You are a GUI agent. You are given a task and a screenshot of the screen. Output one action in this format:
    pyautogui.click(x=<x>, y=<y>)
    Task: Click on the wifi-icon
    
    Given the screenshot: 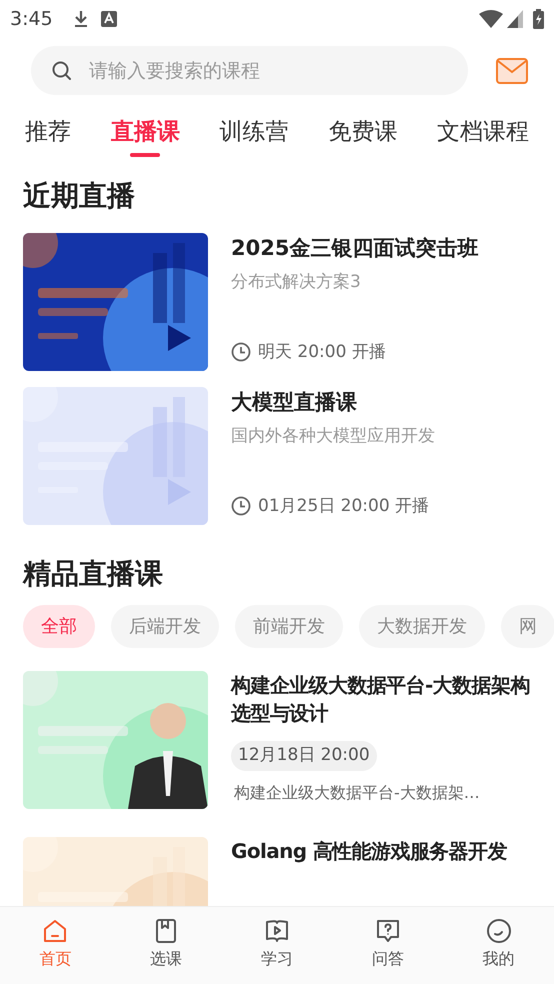 What is the action you would take?
    pyautogui.click(x=491, y=19)
    